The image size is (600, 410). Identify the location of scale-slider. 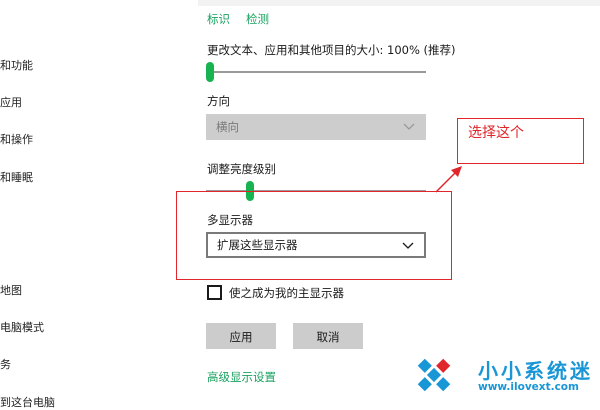
(316, 72).